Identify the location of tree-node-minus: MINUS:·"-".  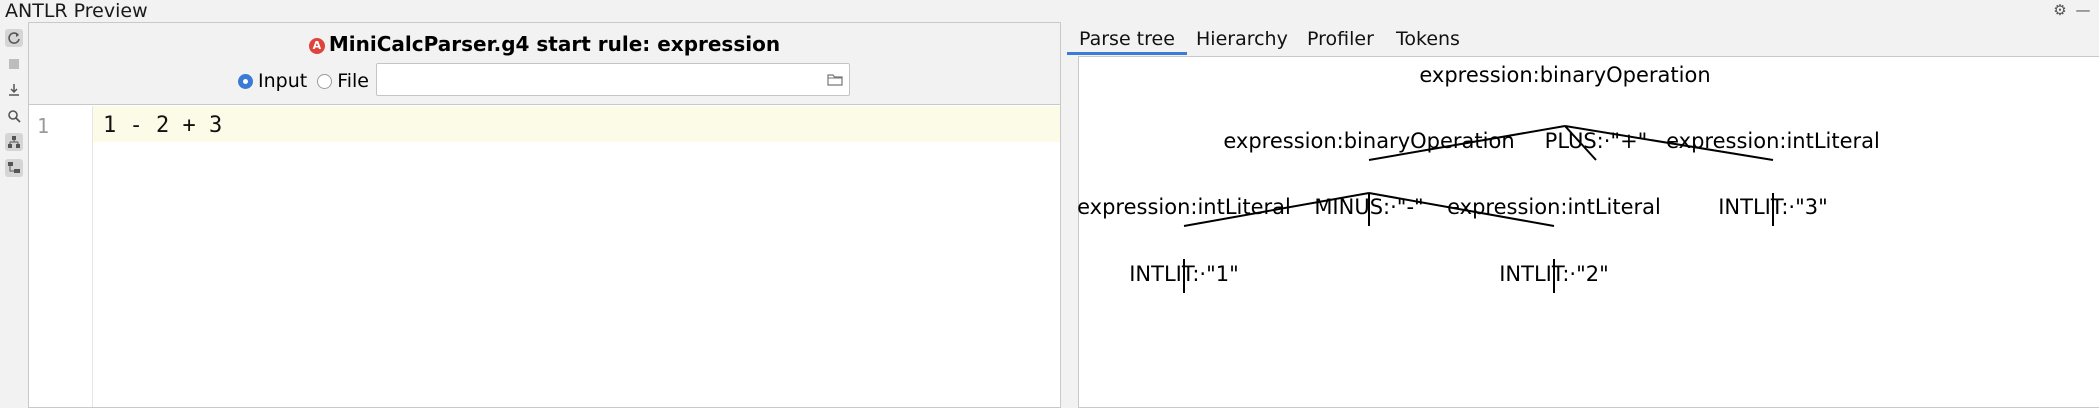
(1368, 207).